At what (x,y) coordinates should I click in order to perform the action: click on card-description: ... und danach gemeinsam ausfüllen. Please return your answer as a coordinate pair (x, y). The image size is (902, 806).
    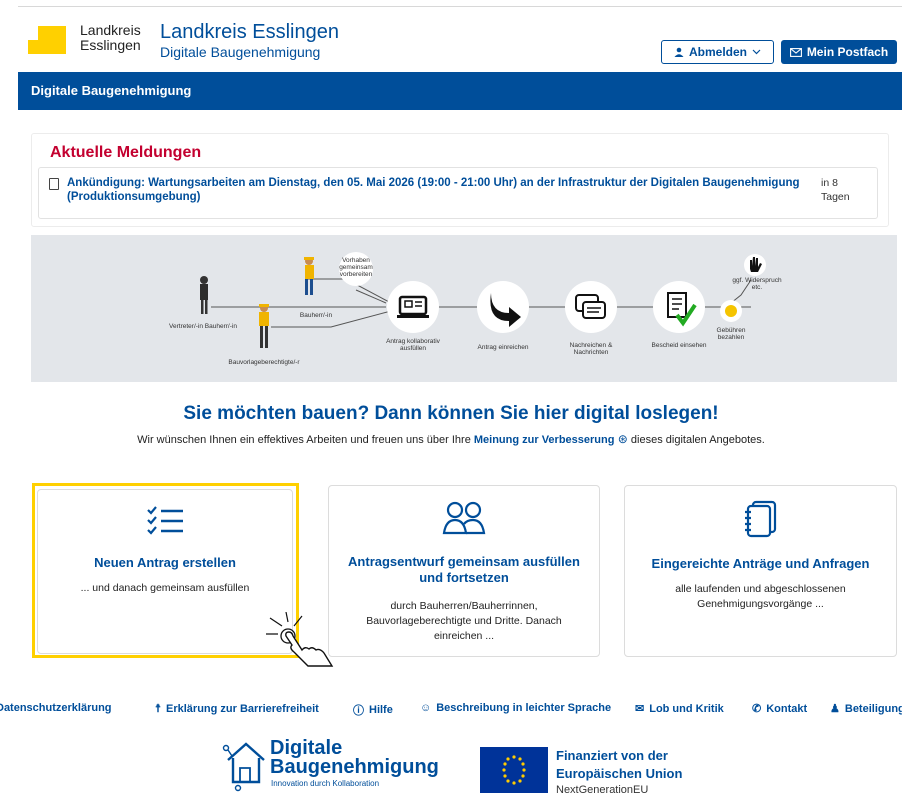
    Looking at the image, I should click on (165, 588).